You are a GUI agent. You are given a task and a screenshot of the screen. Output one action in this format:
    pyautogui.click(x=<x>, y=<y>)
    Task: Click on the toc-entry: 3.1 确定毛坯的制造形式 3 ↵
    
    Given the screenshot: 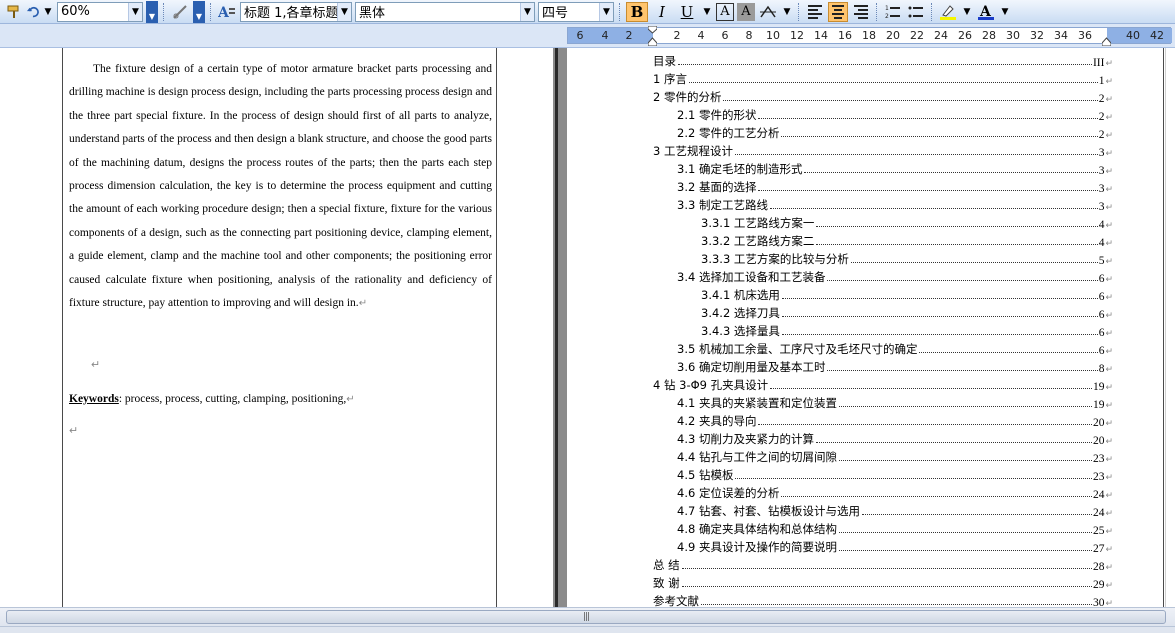 What is the action you would take?
    pyautogui.click(x=883, y=168)
    